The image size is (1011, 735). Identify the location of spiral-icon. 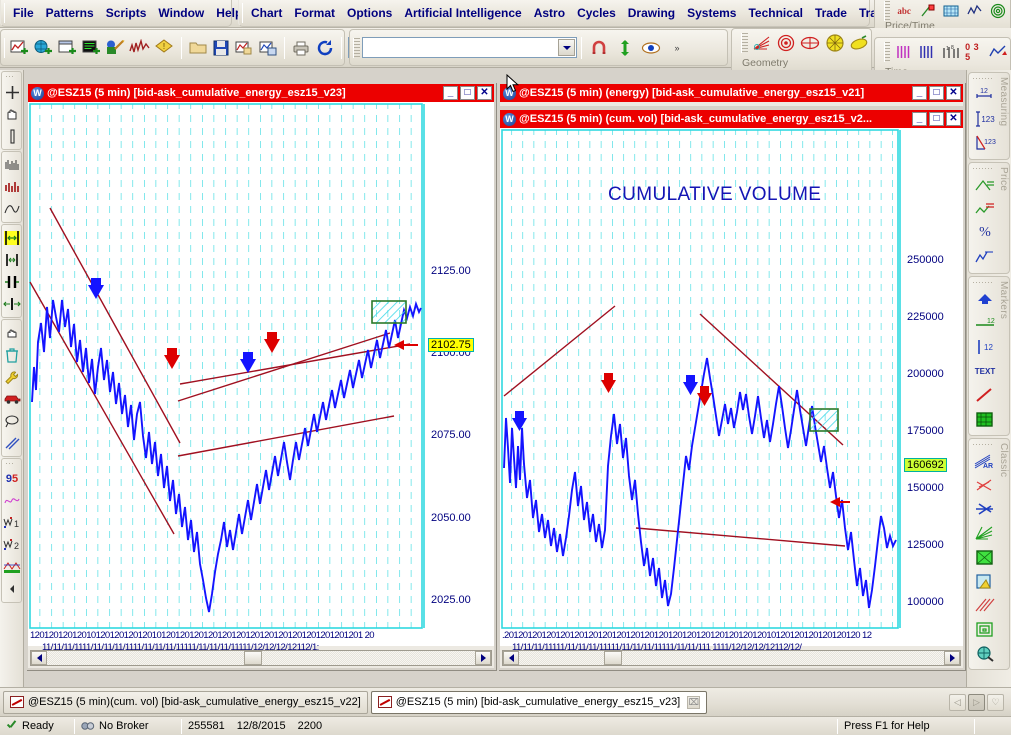
(998, 11).